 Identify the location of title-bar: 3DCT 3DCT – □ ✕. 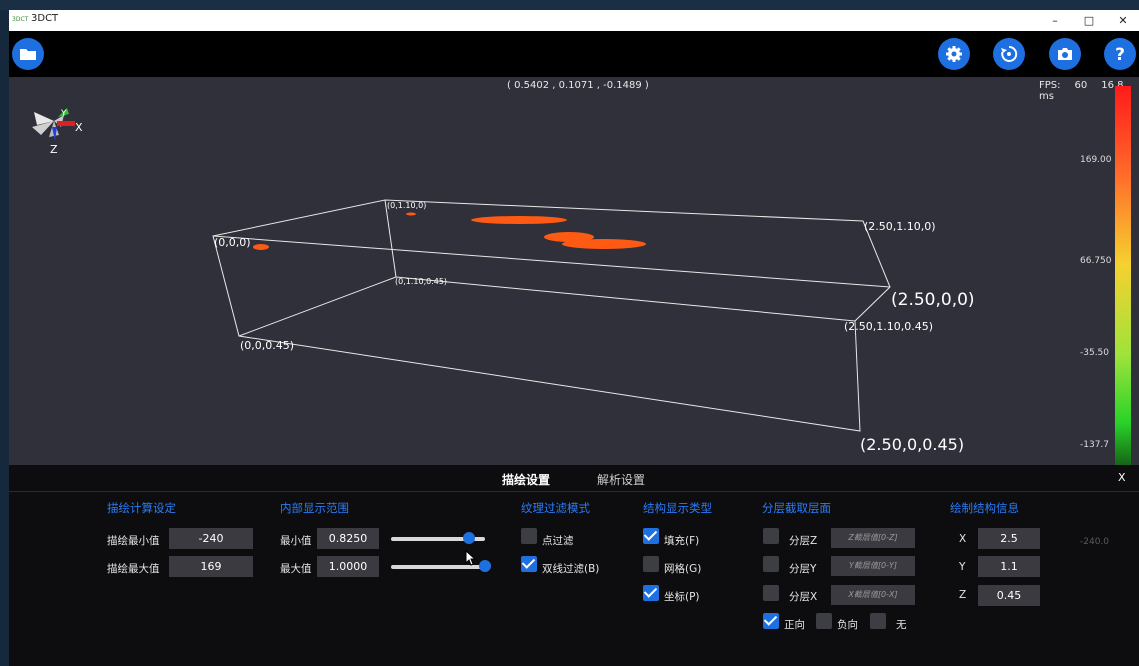
(574, 20).